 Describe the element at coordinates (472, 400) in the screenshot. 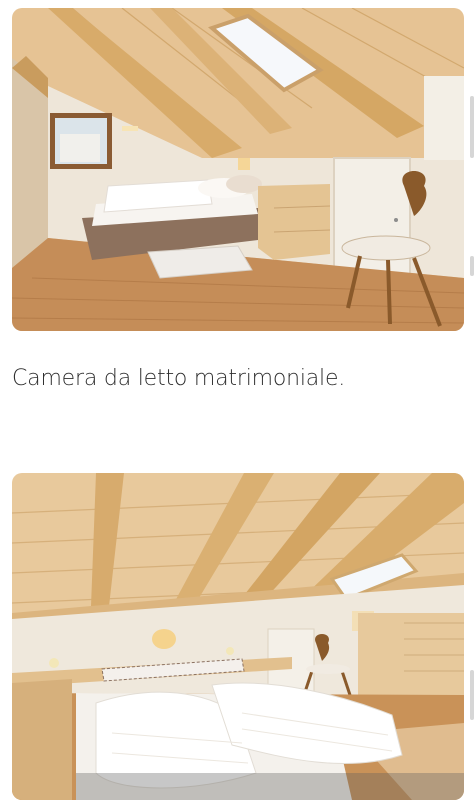

I see `scrollbar` at that location.